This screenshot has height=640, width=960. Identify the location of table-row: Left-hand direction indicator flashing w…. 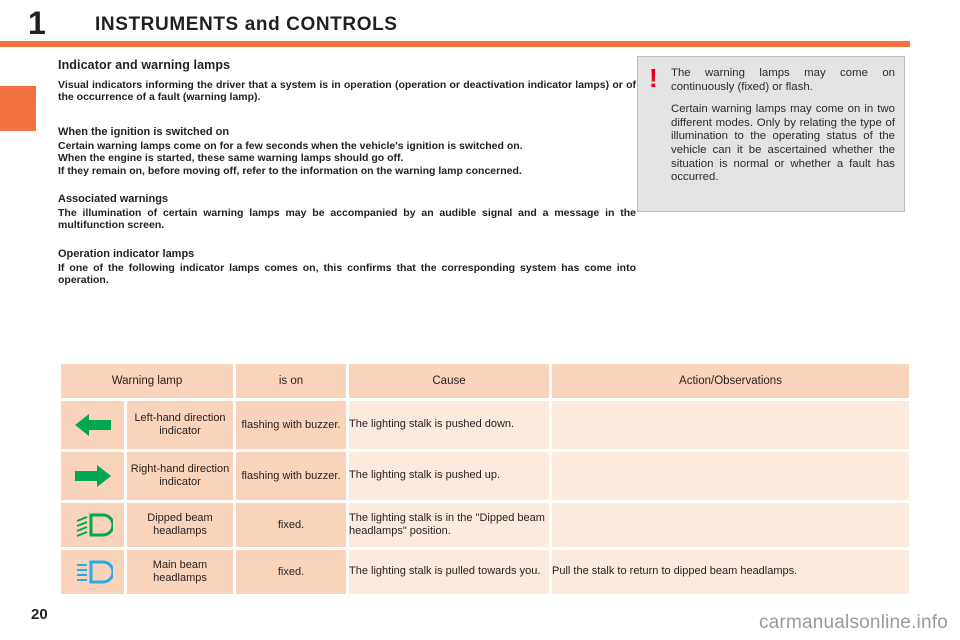
(485, 425).